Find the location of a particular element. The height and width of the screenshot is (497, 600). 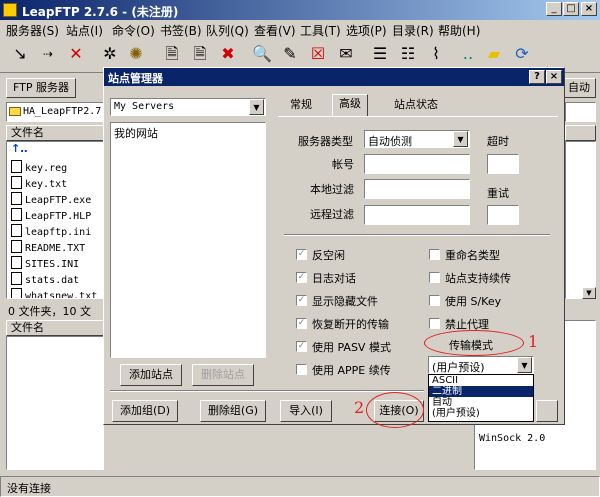

show-hidden-checkbox: ✓ is located at coordinates (301, 300).